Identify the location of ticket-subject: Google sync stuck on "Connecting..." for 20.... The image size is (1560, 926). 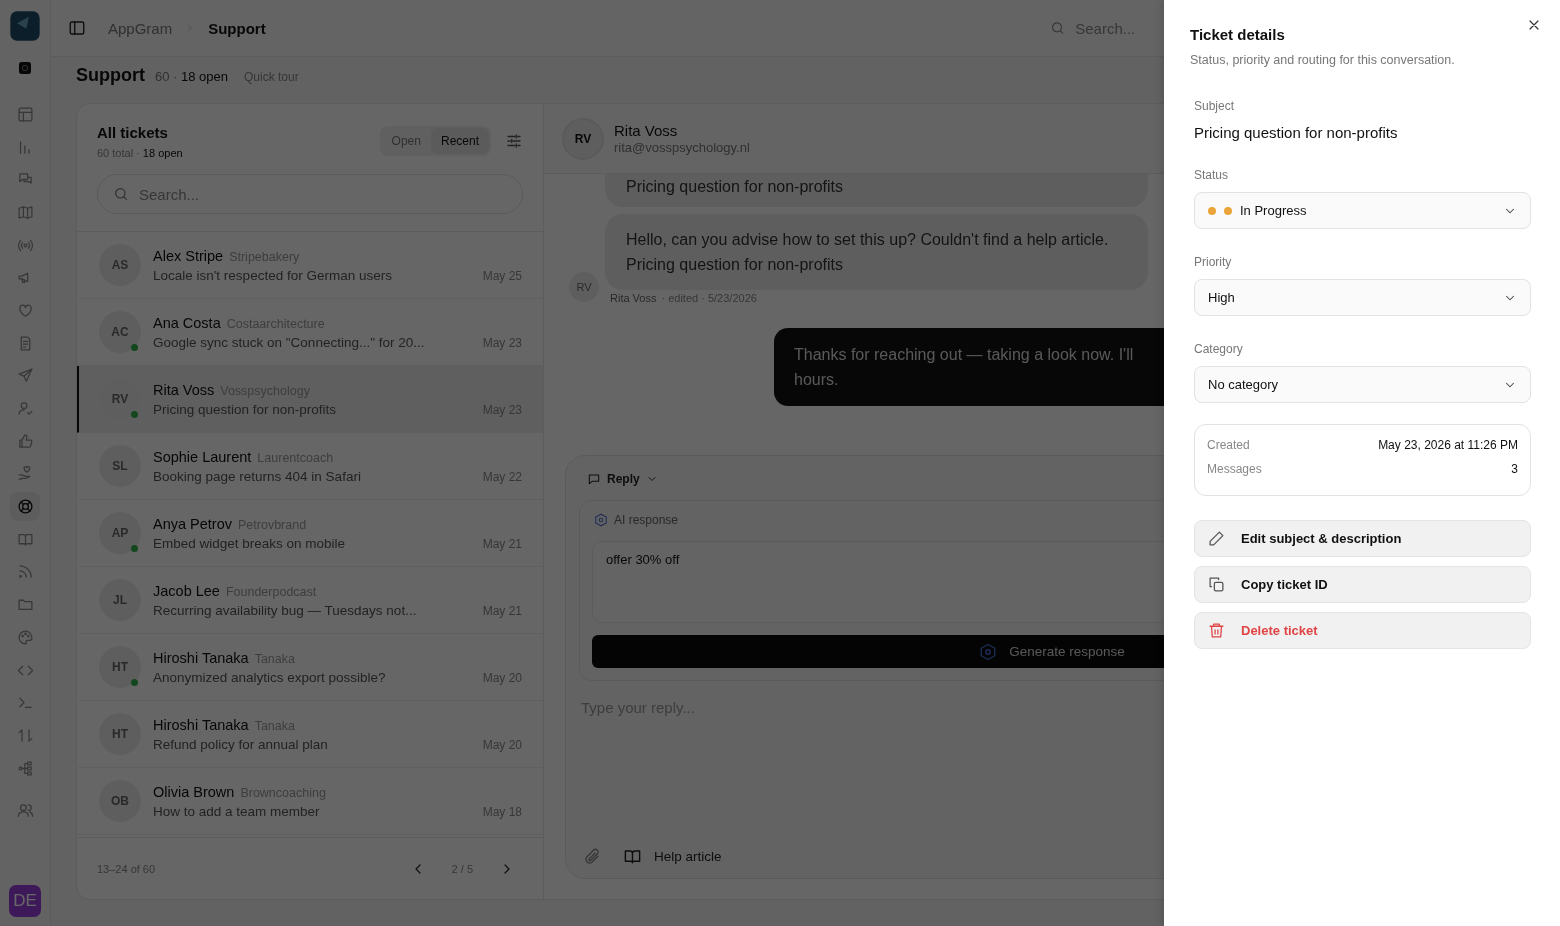
(289, 342).